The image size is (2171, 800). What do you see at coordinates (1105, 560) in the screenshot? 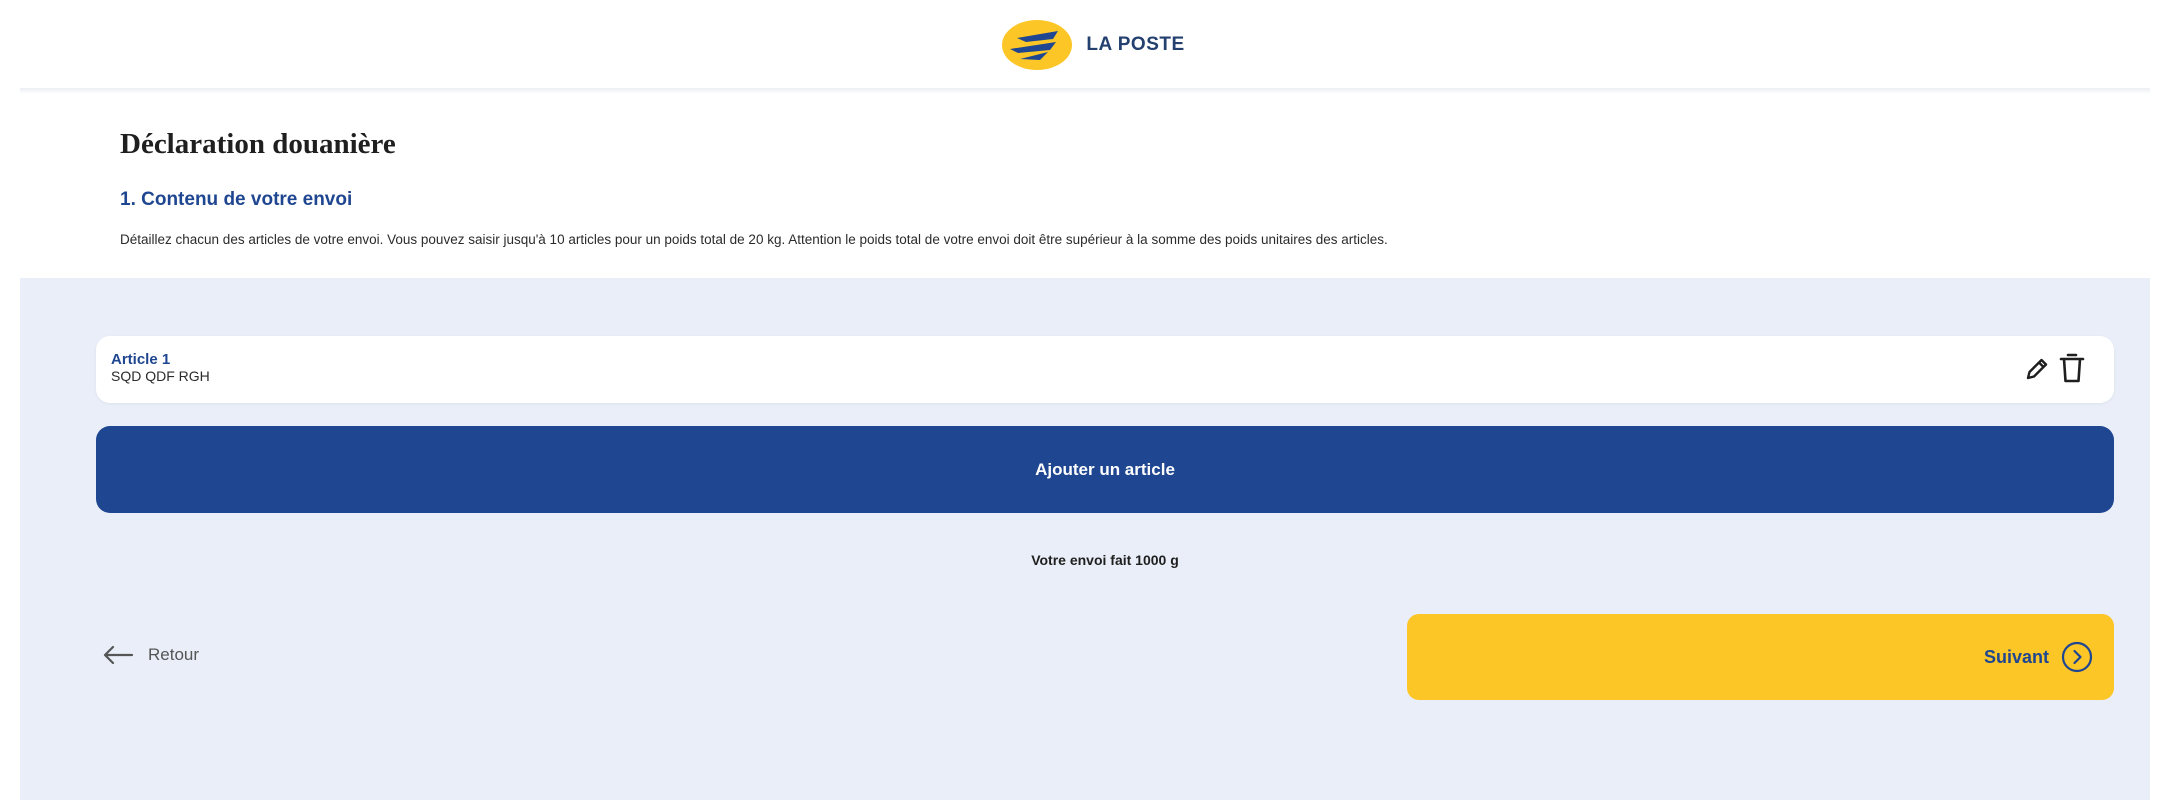
I see `weight-summary: Votre envoi fait 1000 g` at bounding box center [1105, 560].